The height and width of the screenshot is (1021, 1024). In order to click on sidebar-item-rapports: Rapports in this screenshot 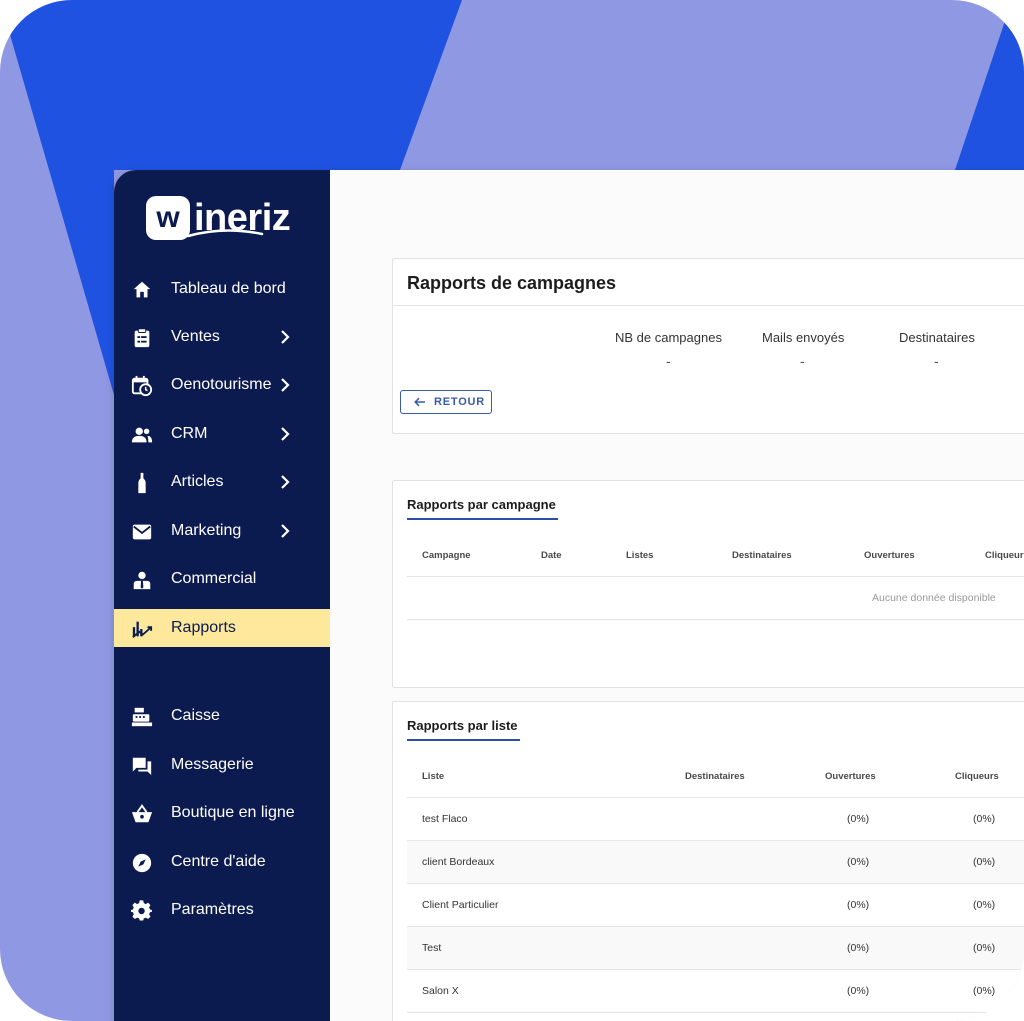, I will do `click(222, 628)`.